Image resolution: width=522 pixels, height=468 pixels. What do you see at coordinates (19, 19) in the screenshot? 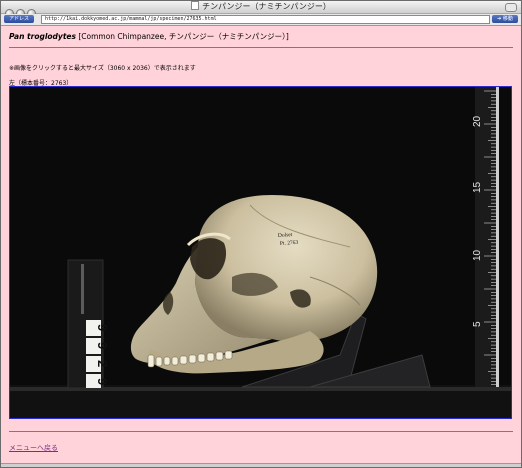
I see `address-label: アドレス` at bounding box center [19, 19].